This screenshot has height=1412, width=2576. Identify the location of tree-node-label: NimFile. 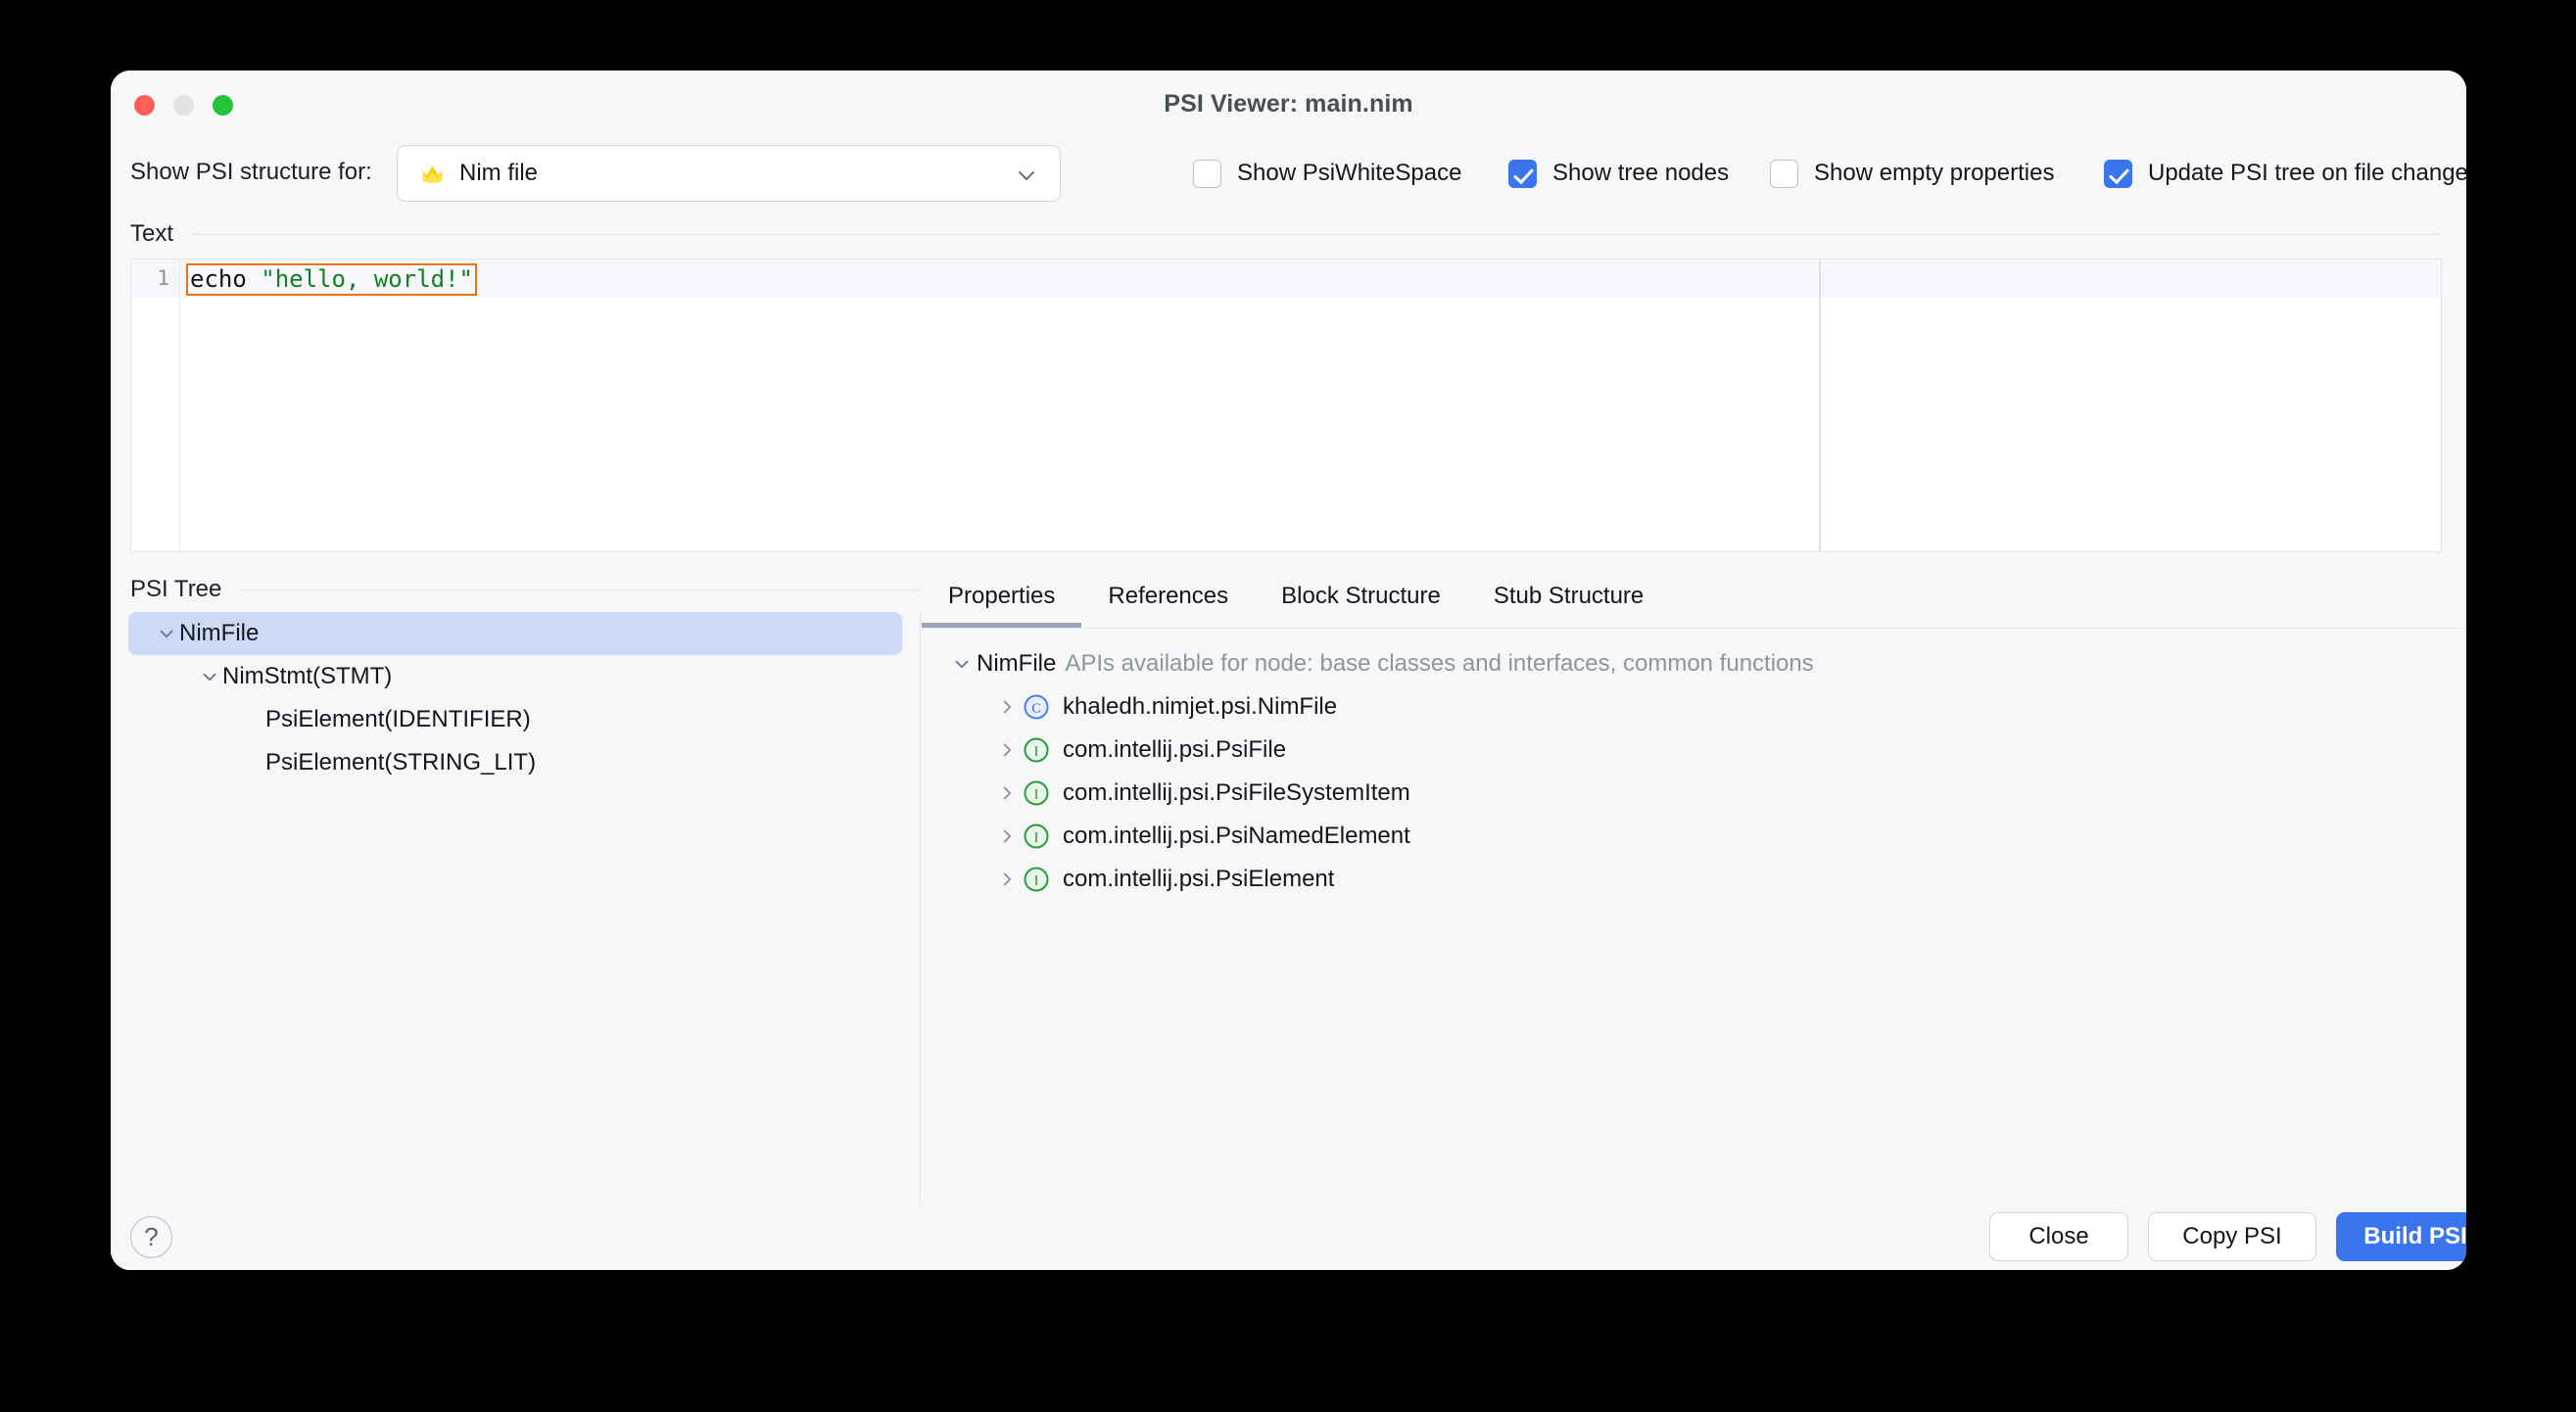
(220, 633).